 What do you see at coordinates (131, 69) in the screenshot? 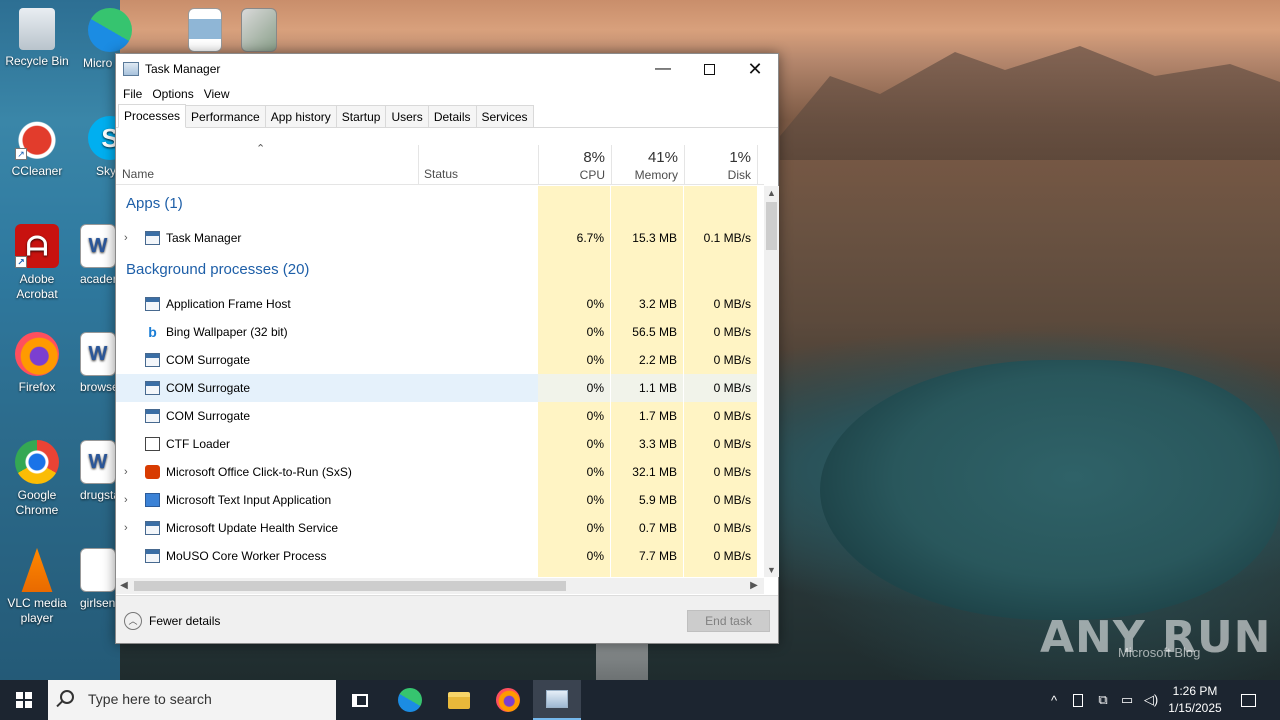
I see `task-manager-icon` at bounding box center [131, 69].